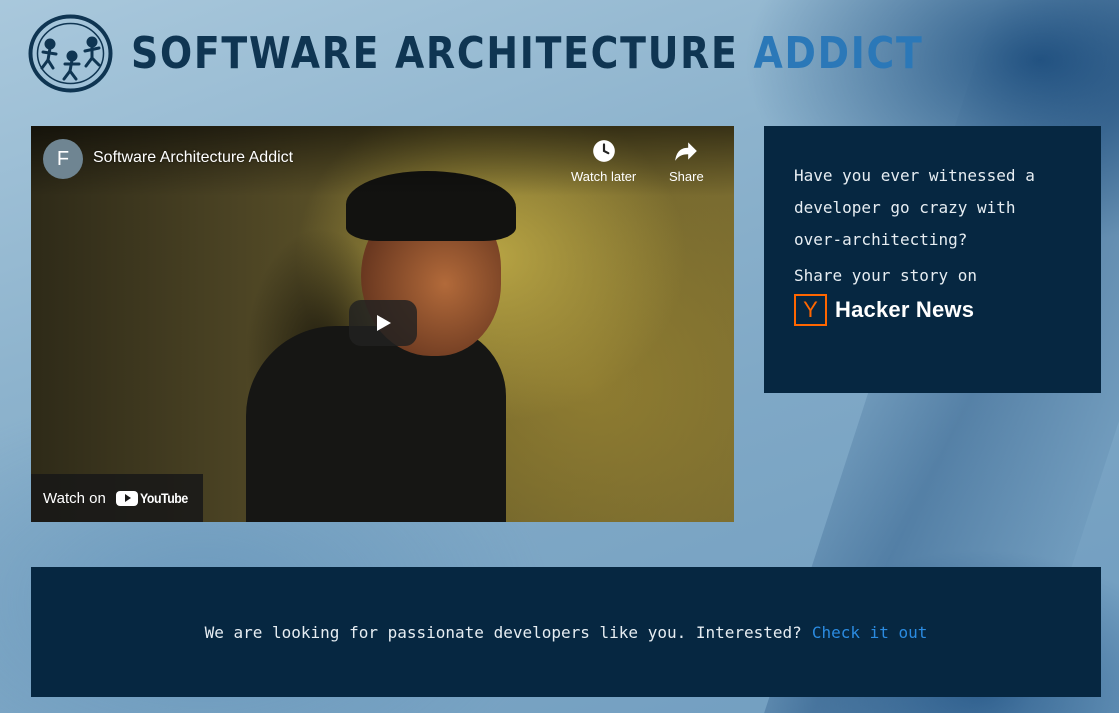  I want to click on share-button: Share, so click(686, 161).